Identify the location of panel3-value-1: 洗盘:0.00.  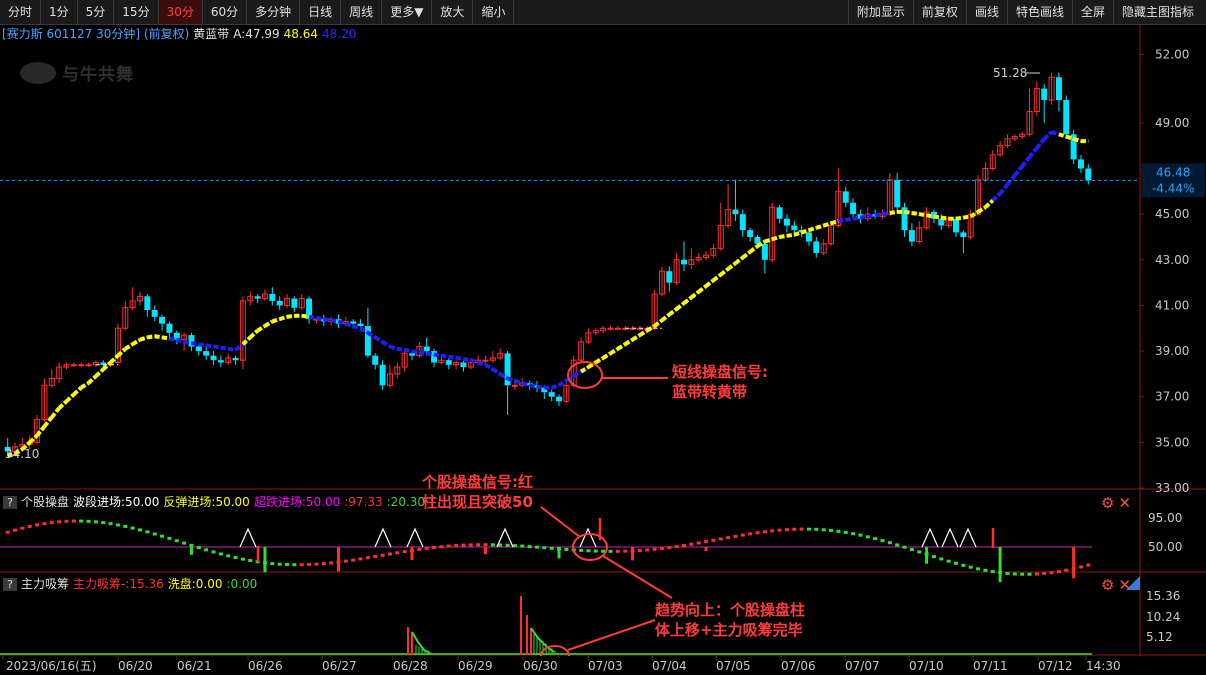
(195, 584).